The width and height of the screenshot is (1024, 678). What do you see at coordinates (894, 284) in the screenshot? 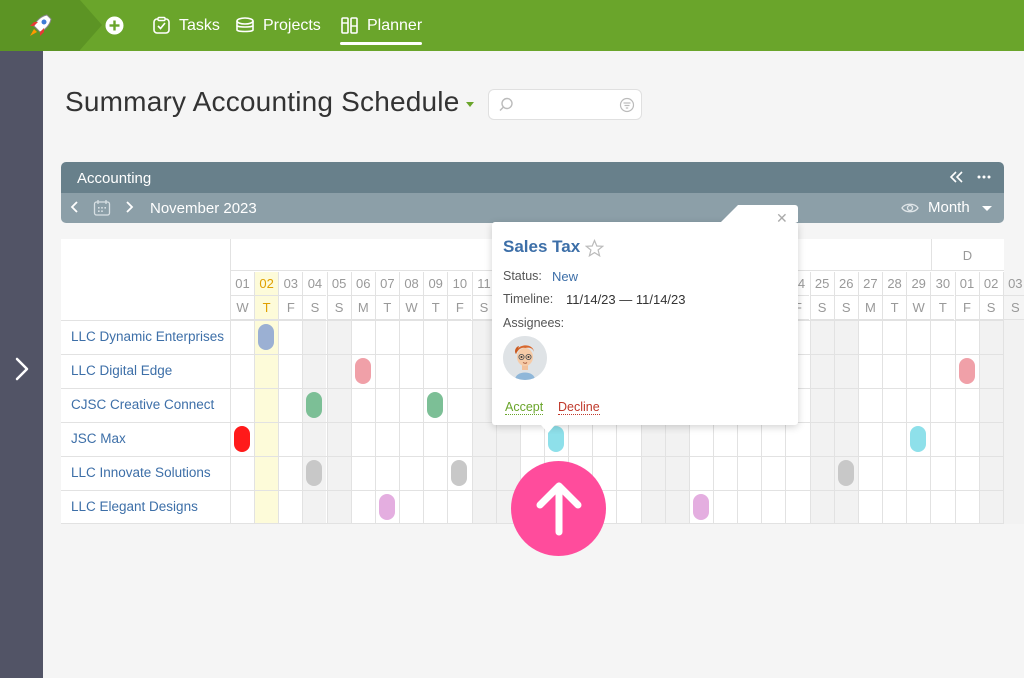
I see `day-number: 28` at bounding box center [894, 284].